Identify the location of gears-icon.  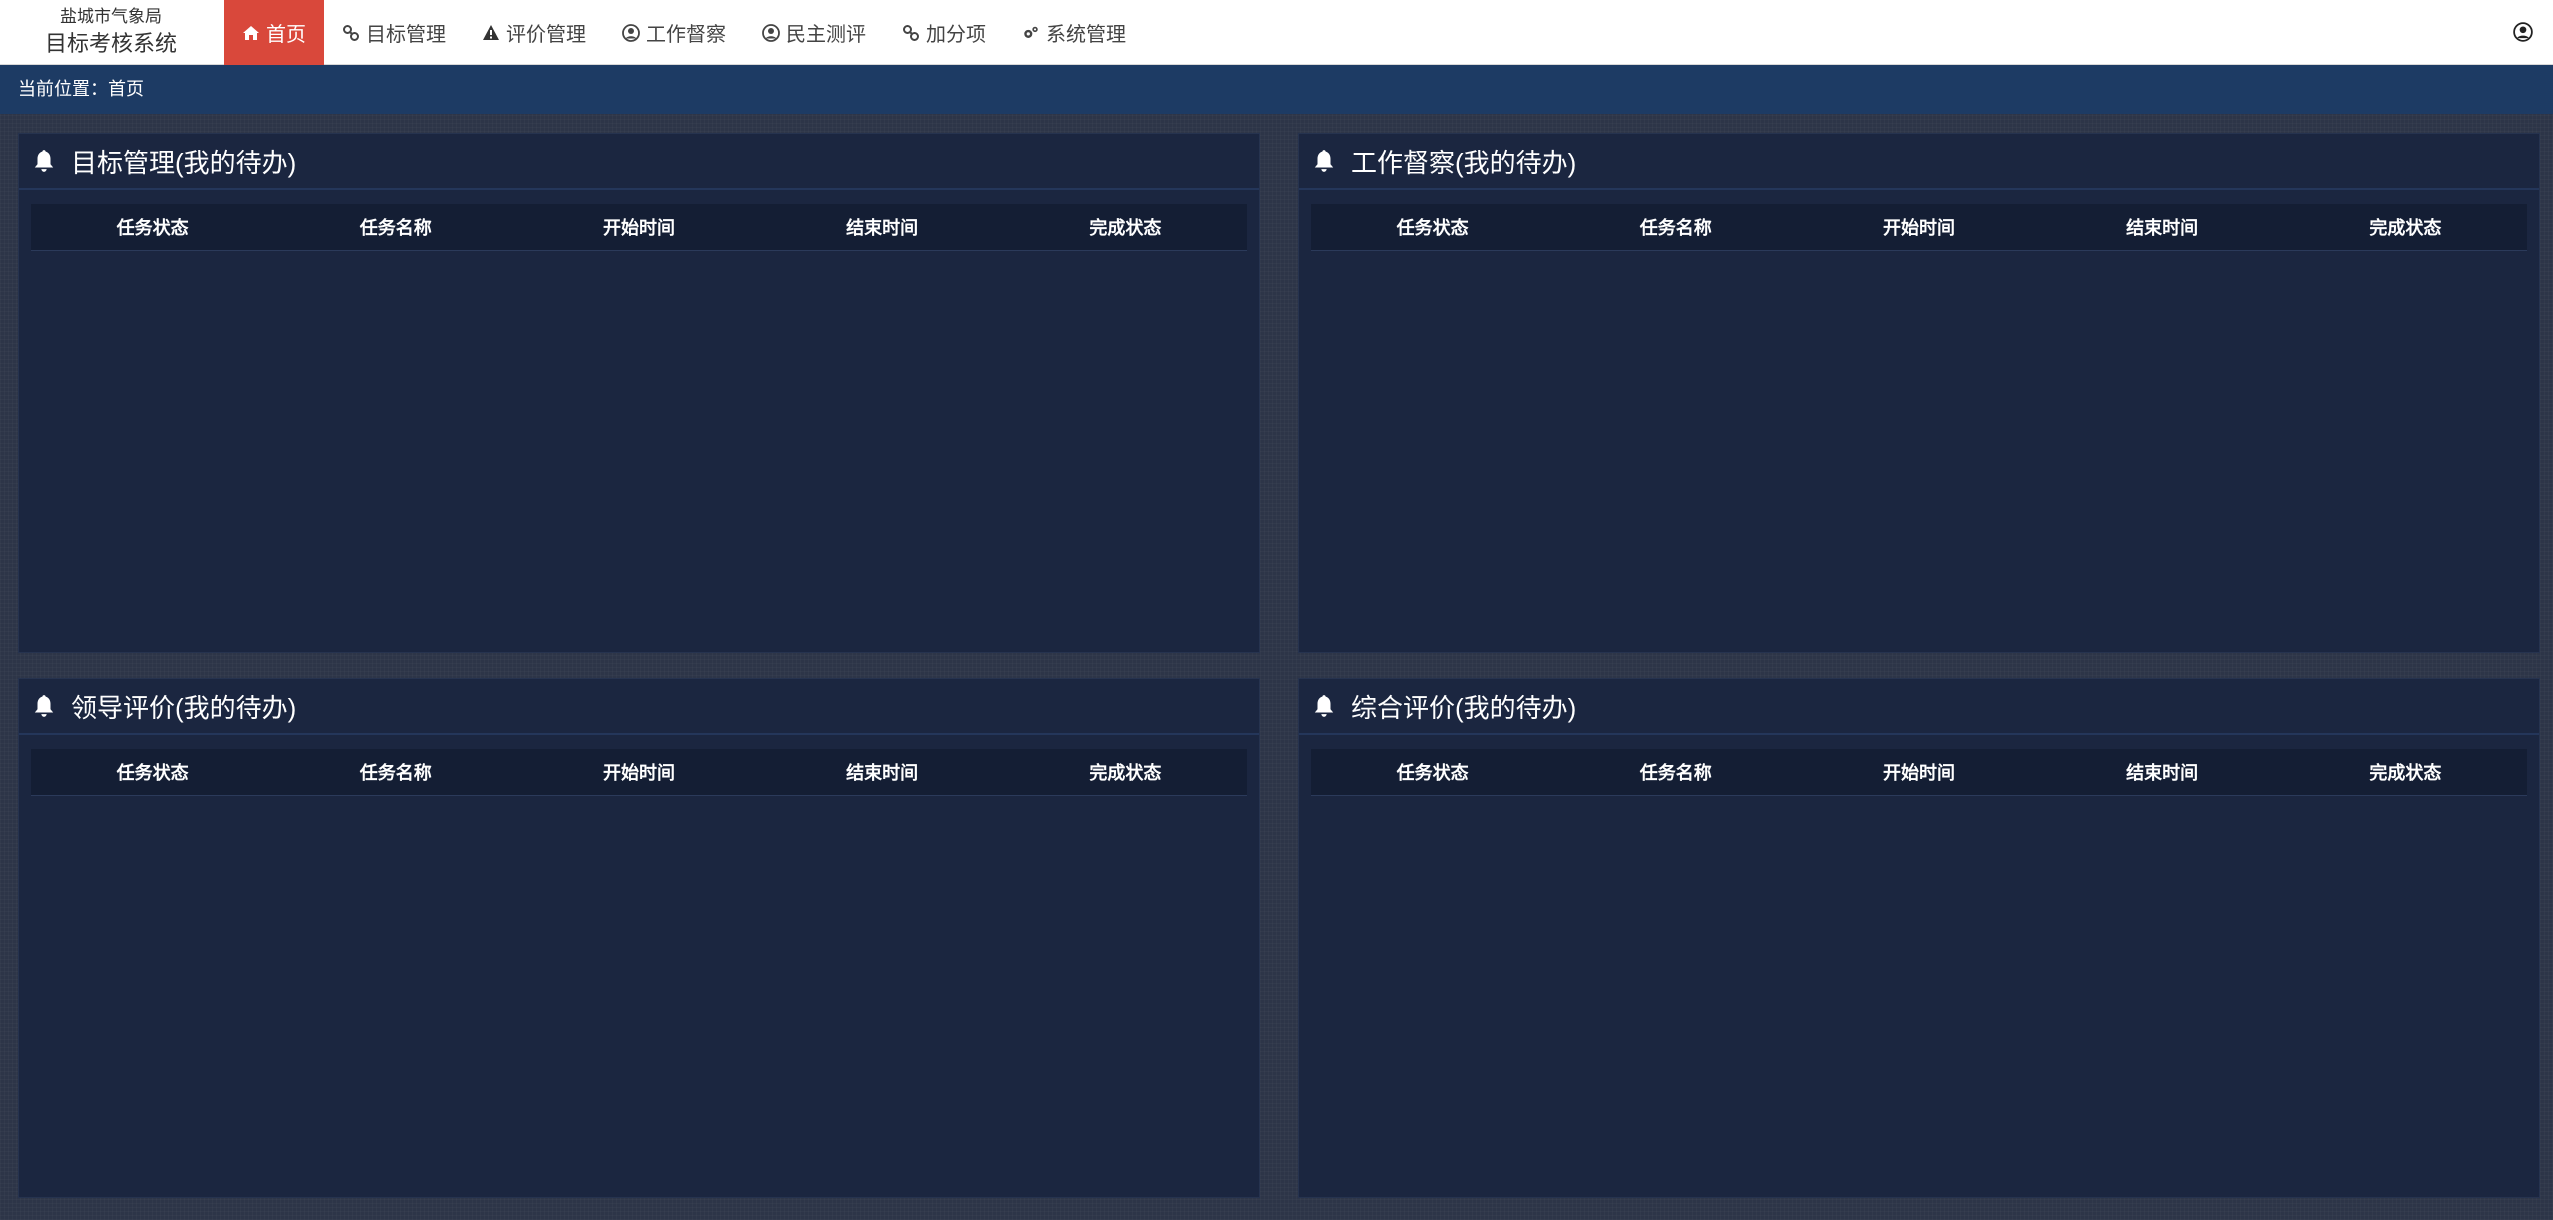
(1031, 33).